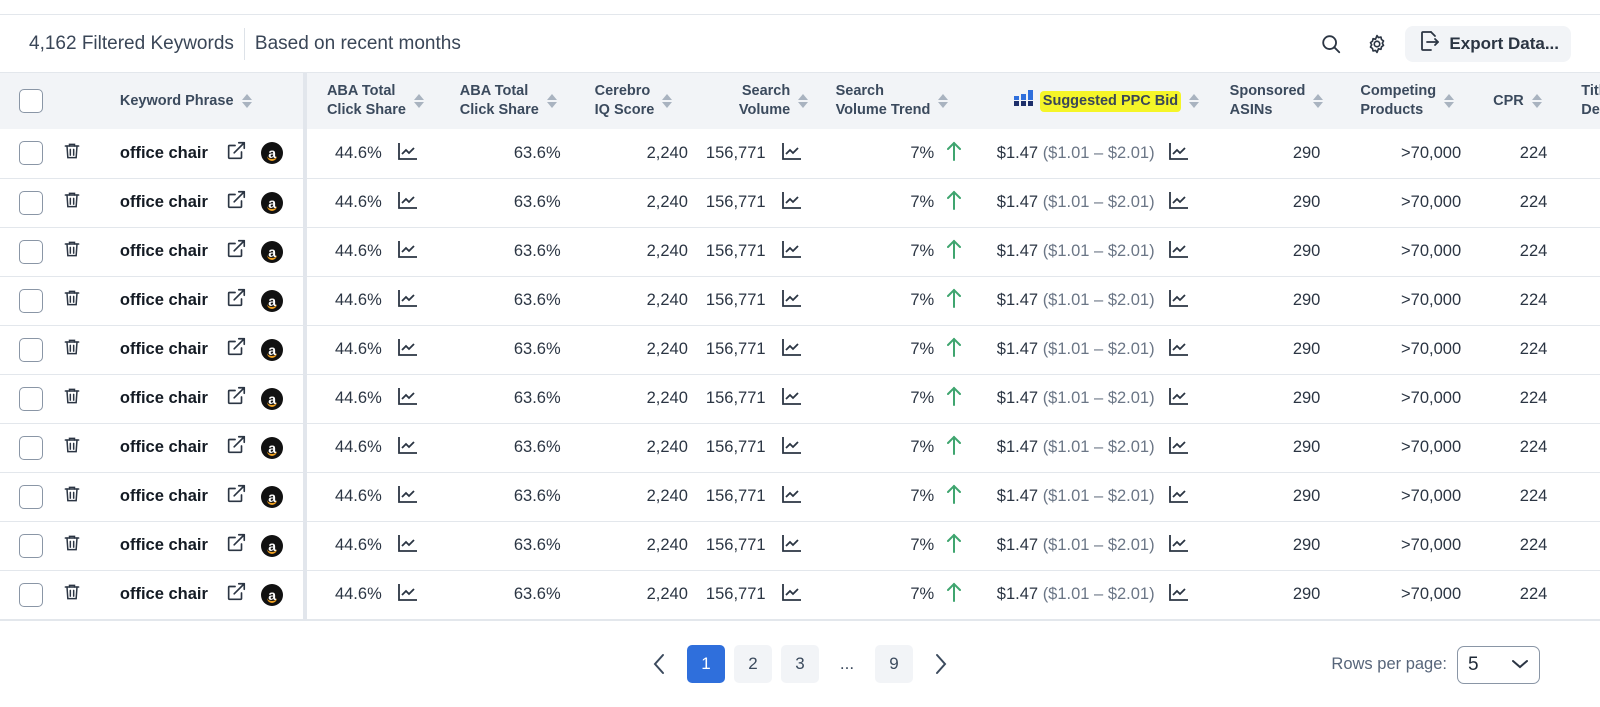 The width and height of the screenshot is (1600, 707). I want to click on col-title-density: TitleDen, so click(1583, 101).